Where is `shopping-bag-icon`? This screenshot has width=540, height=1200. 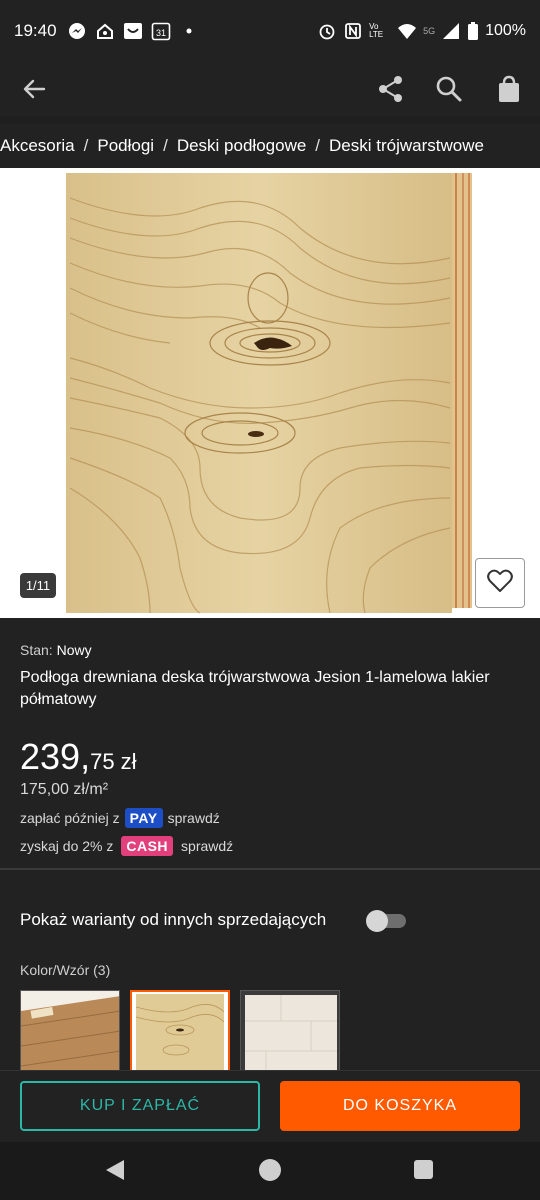 shopping-bag-icon is located at coordinates (509, 89).